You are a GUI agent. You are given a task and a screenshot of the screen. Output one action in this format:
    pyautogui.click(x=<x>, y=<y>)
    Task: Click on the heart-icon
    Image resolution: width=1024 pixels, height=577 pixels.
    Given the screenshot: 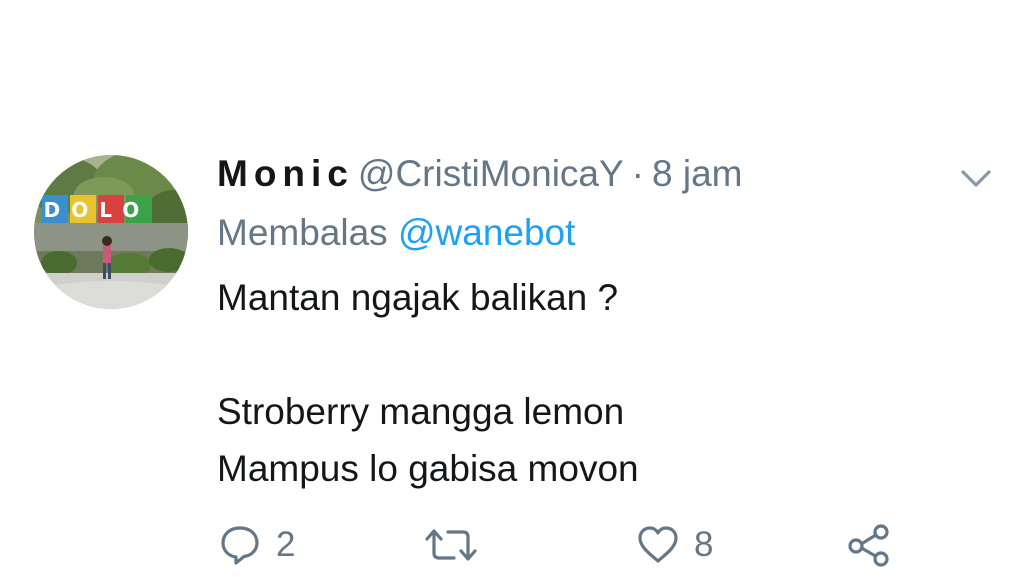 What is the action you would take?
    pyautogui.click(x=658, y=544)
    